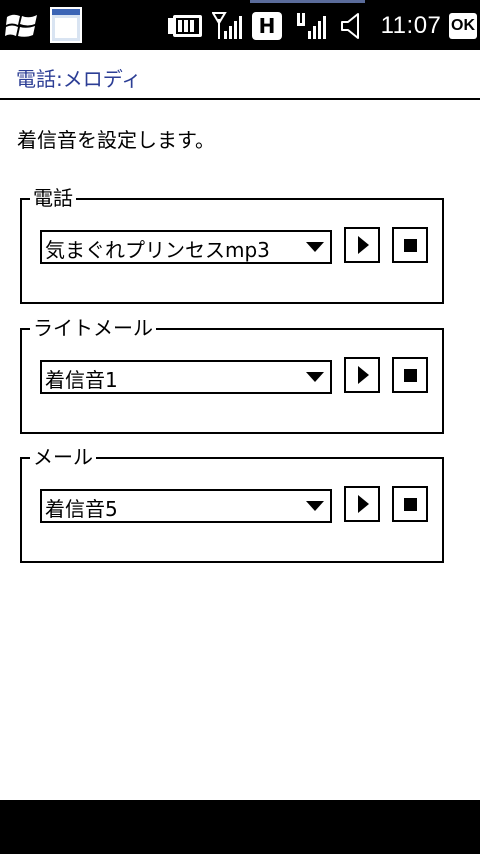 This screenshot has height=854, width=480. I want to click on mail-ringtone-group: メール 着信音5, so click(232, 503).